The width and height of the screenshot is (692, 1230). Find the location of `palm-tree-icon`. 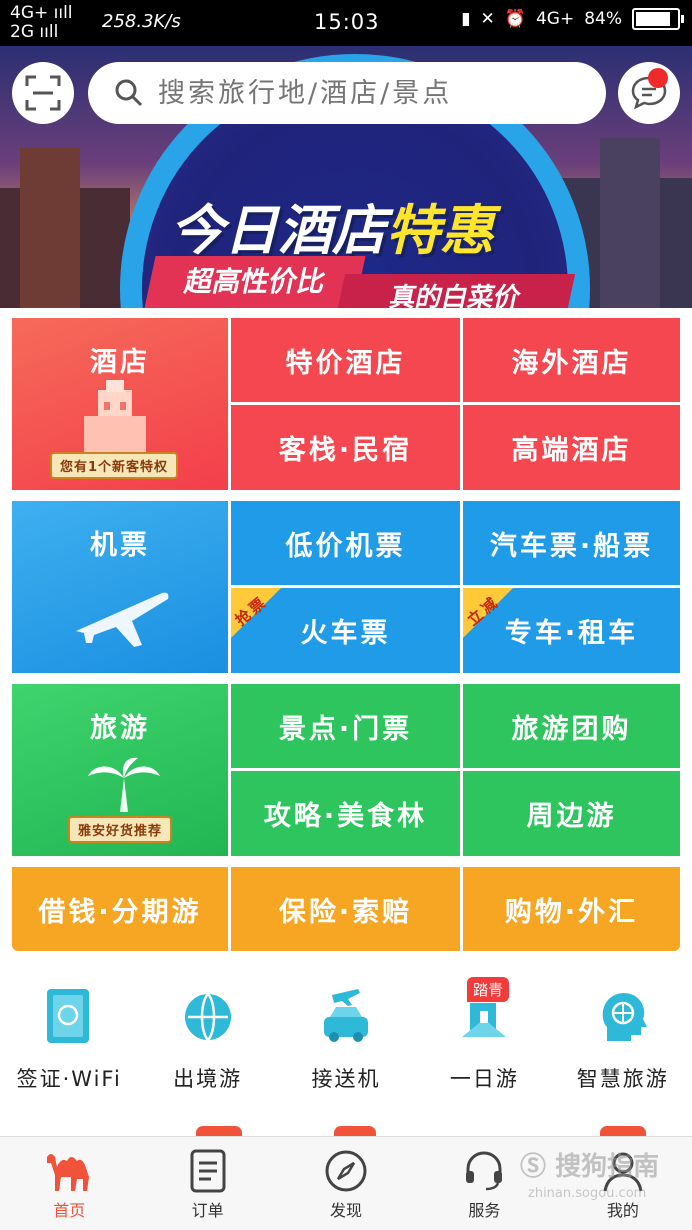

palm-tree-icon is located at coordinates (124, 784).